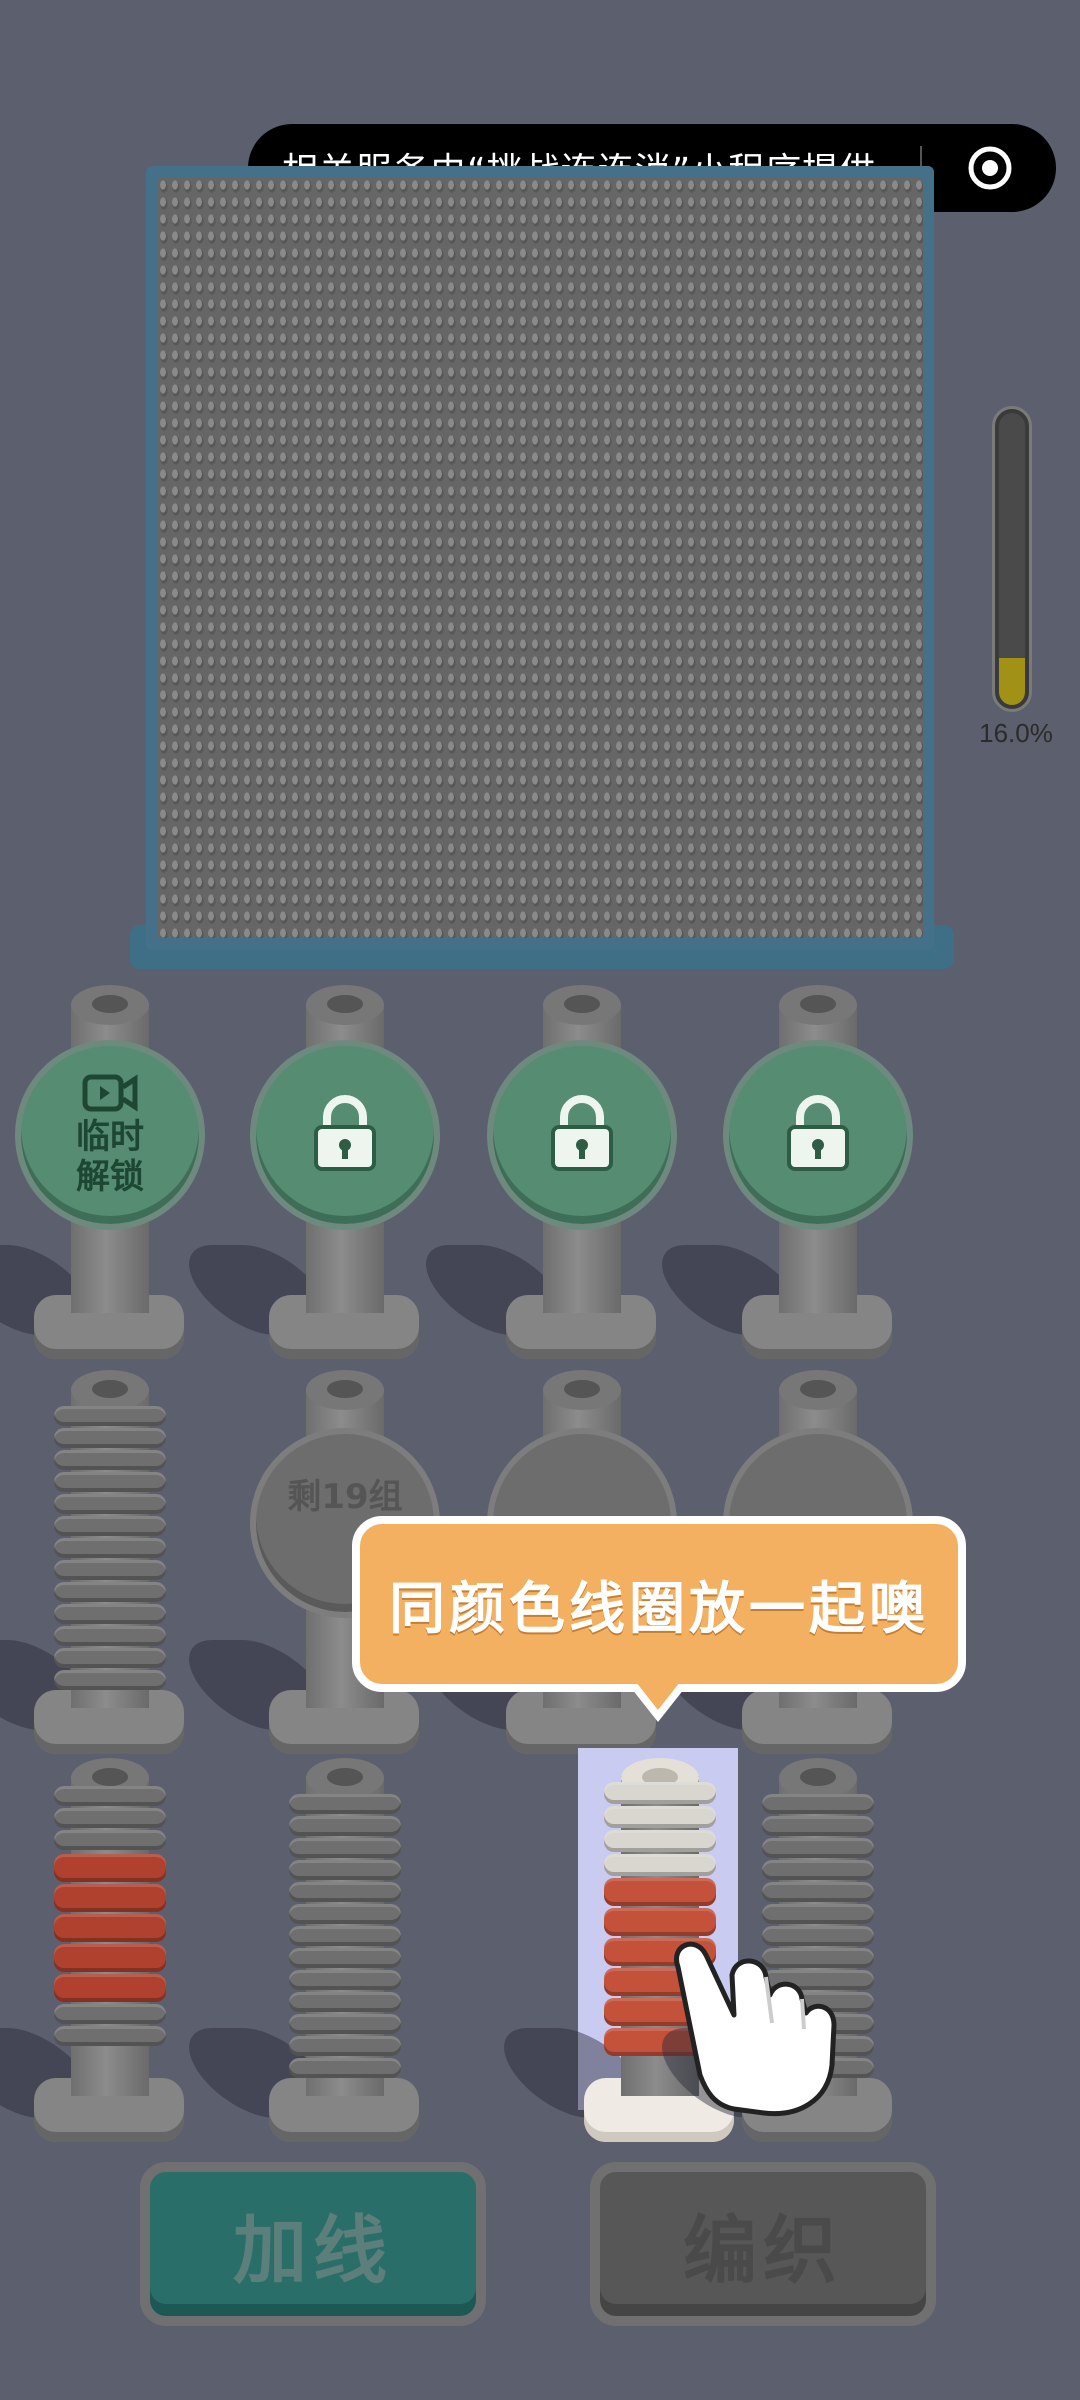 Image resolution: width=1080 pixels, height=2400 pixels. I want to click on video-icon, so click(110, 1095).